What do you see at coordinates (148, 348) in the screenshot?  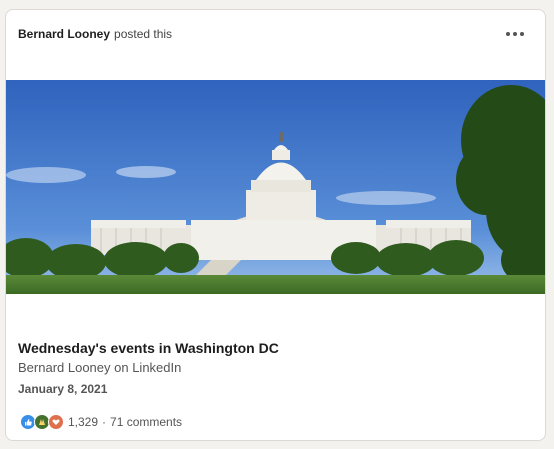 I see `article-title: Wednesday's events in Washington DC` at bounding box center [148, 348].